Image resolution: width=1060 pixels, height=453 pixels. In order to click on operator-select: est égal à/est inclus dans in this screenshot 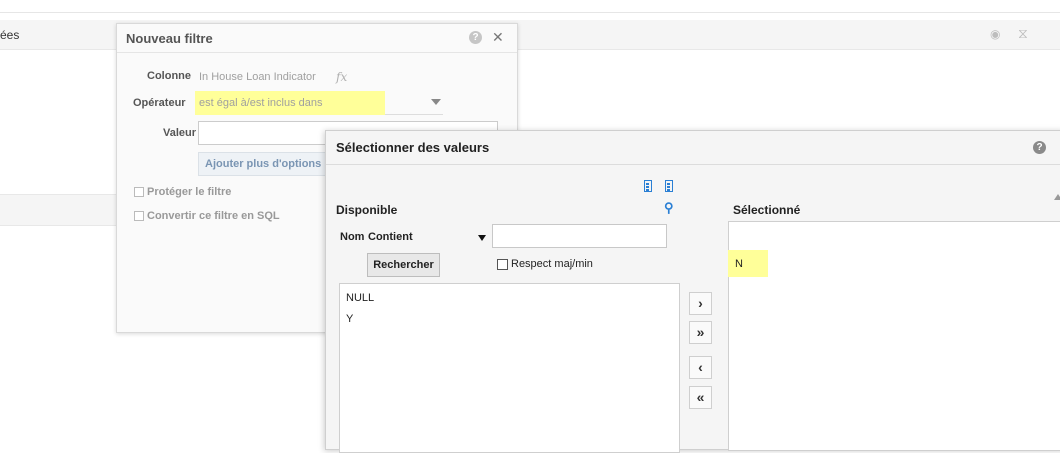, I will do `click(261, 103)`.